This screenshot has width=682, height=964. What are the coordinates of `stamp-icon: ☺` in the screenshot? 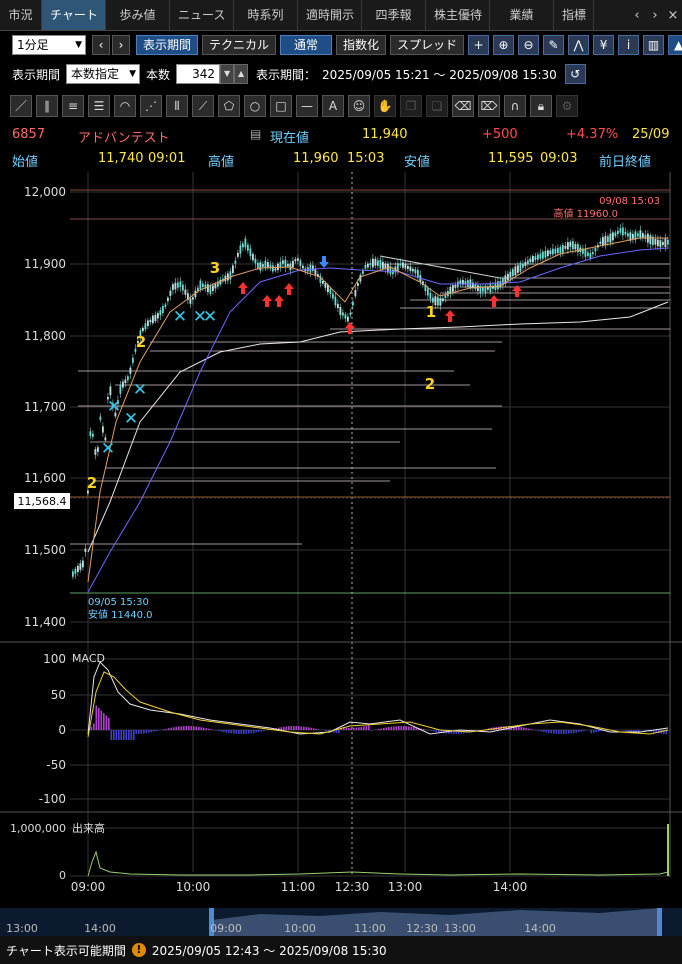 It's located at (359, 106).